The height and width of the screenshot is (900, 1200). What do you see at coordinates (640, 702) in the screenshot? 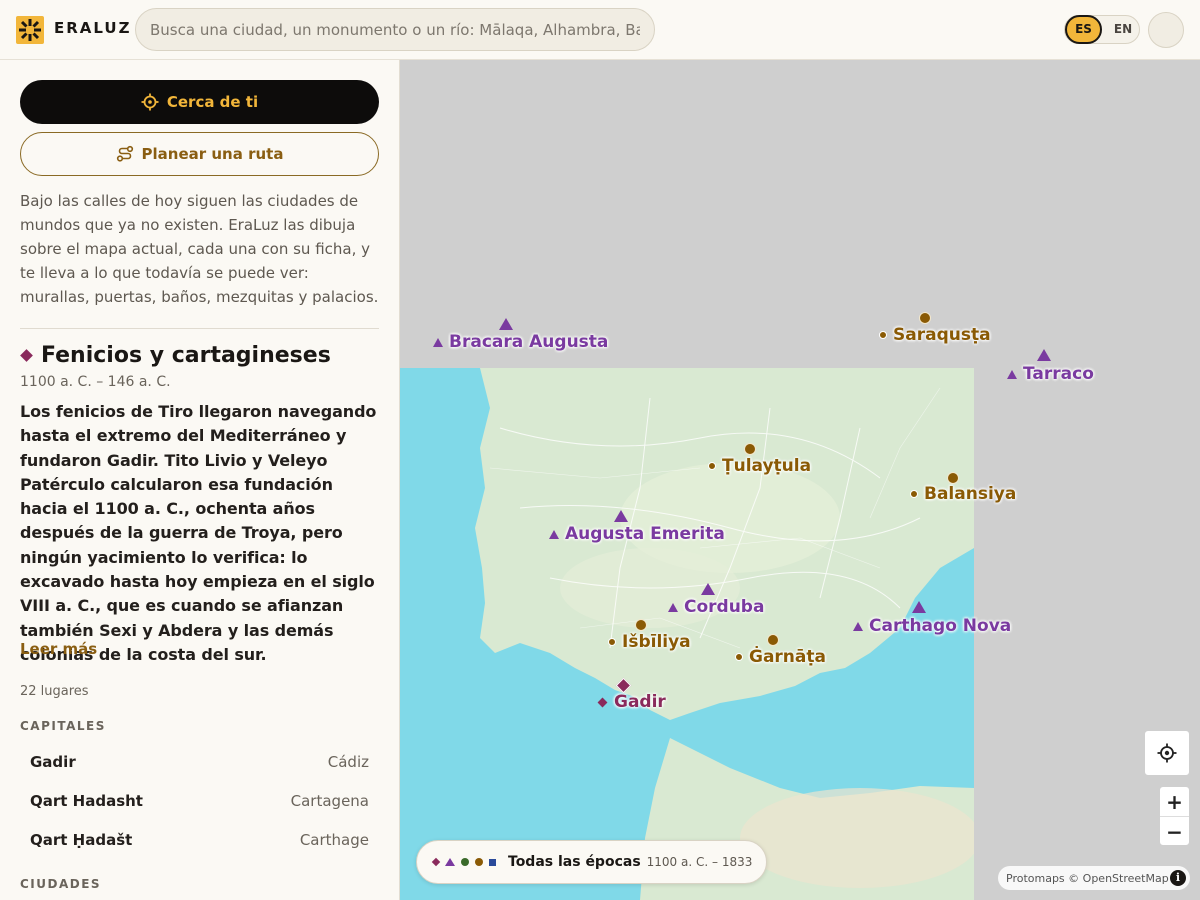
I see `map-label-text: Gadir` at bounding box center [640, 702].